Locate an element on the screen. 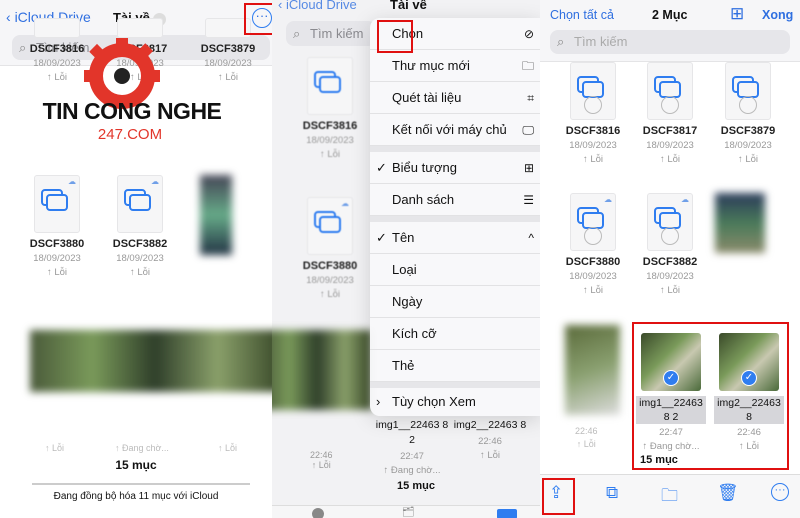  more-icon: ··· is located at coordinates (780, 492).